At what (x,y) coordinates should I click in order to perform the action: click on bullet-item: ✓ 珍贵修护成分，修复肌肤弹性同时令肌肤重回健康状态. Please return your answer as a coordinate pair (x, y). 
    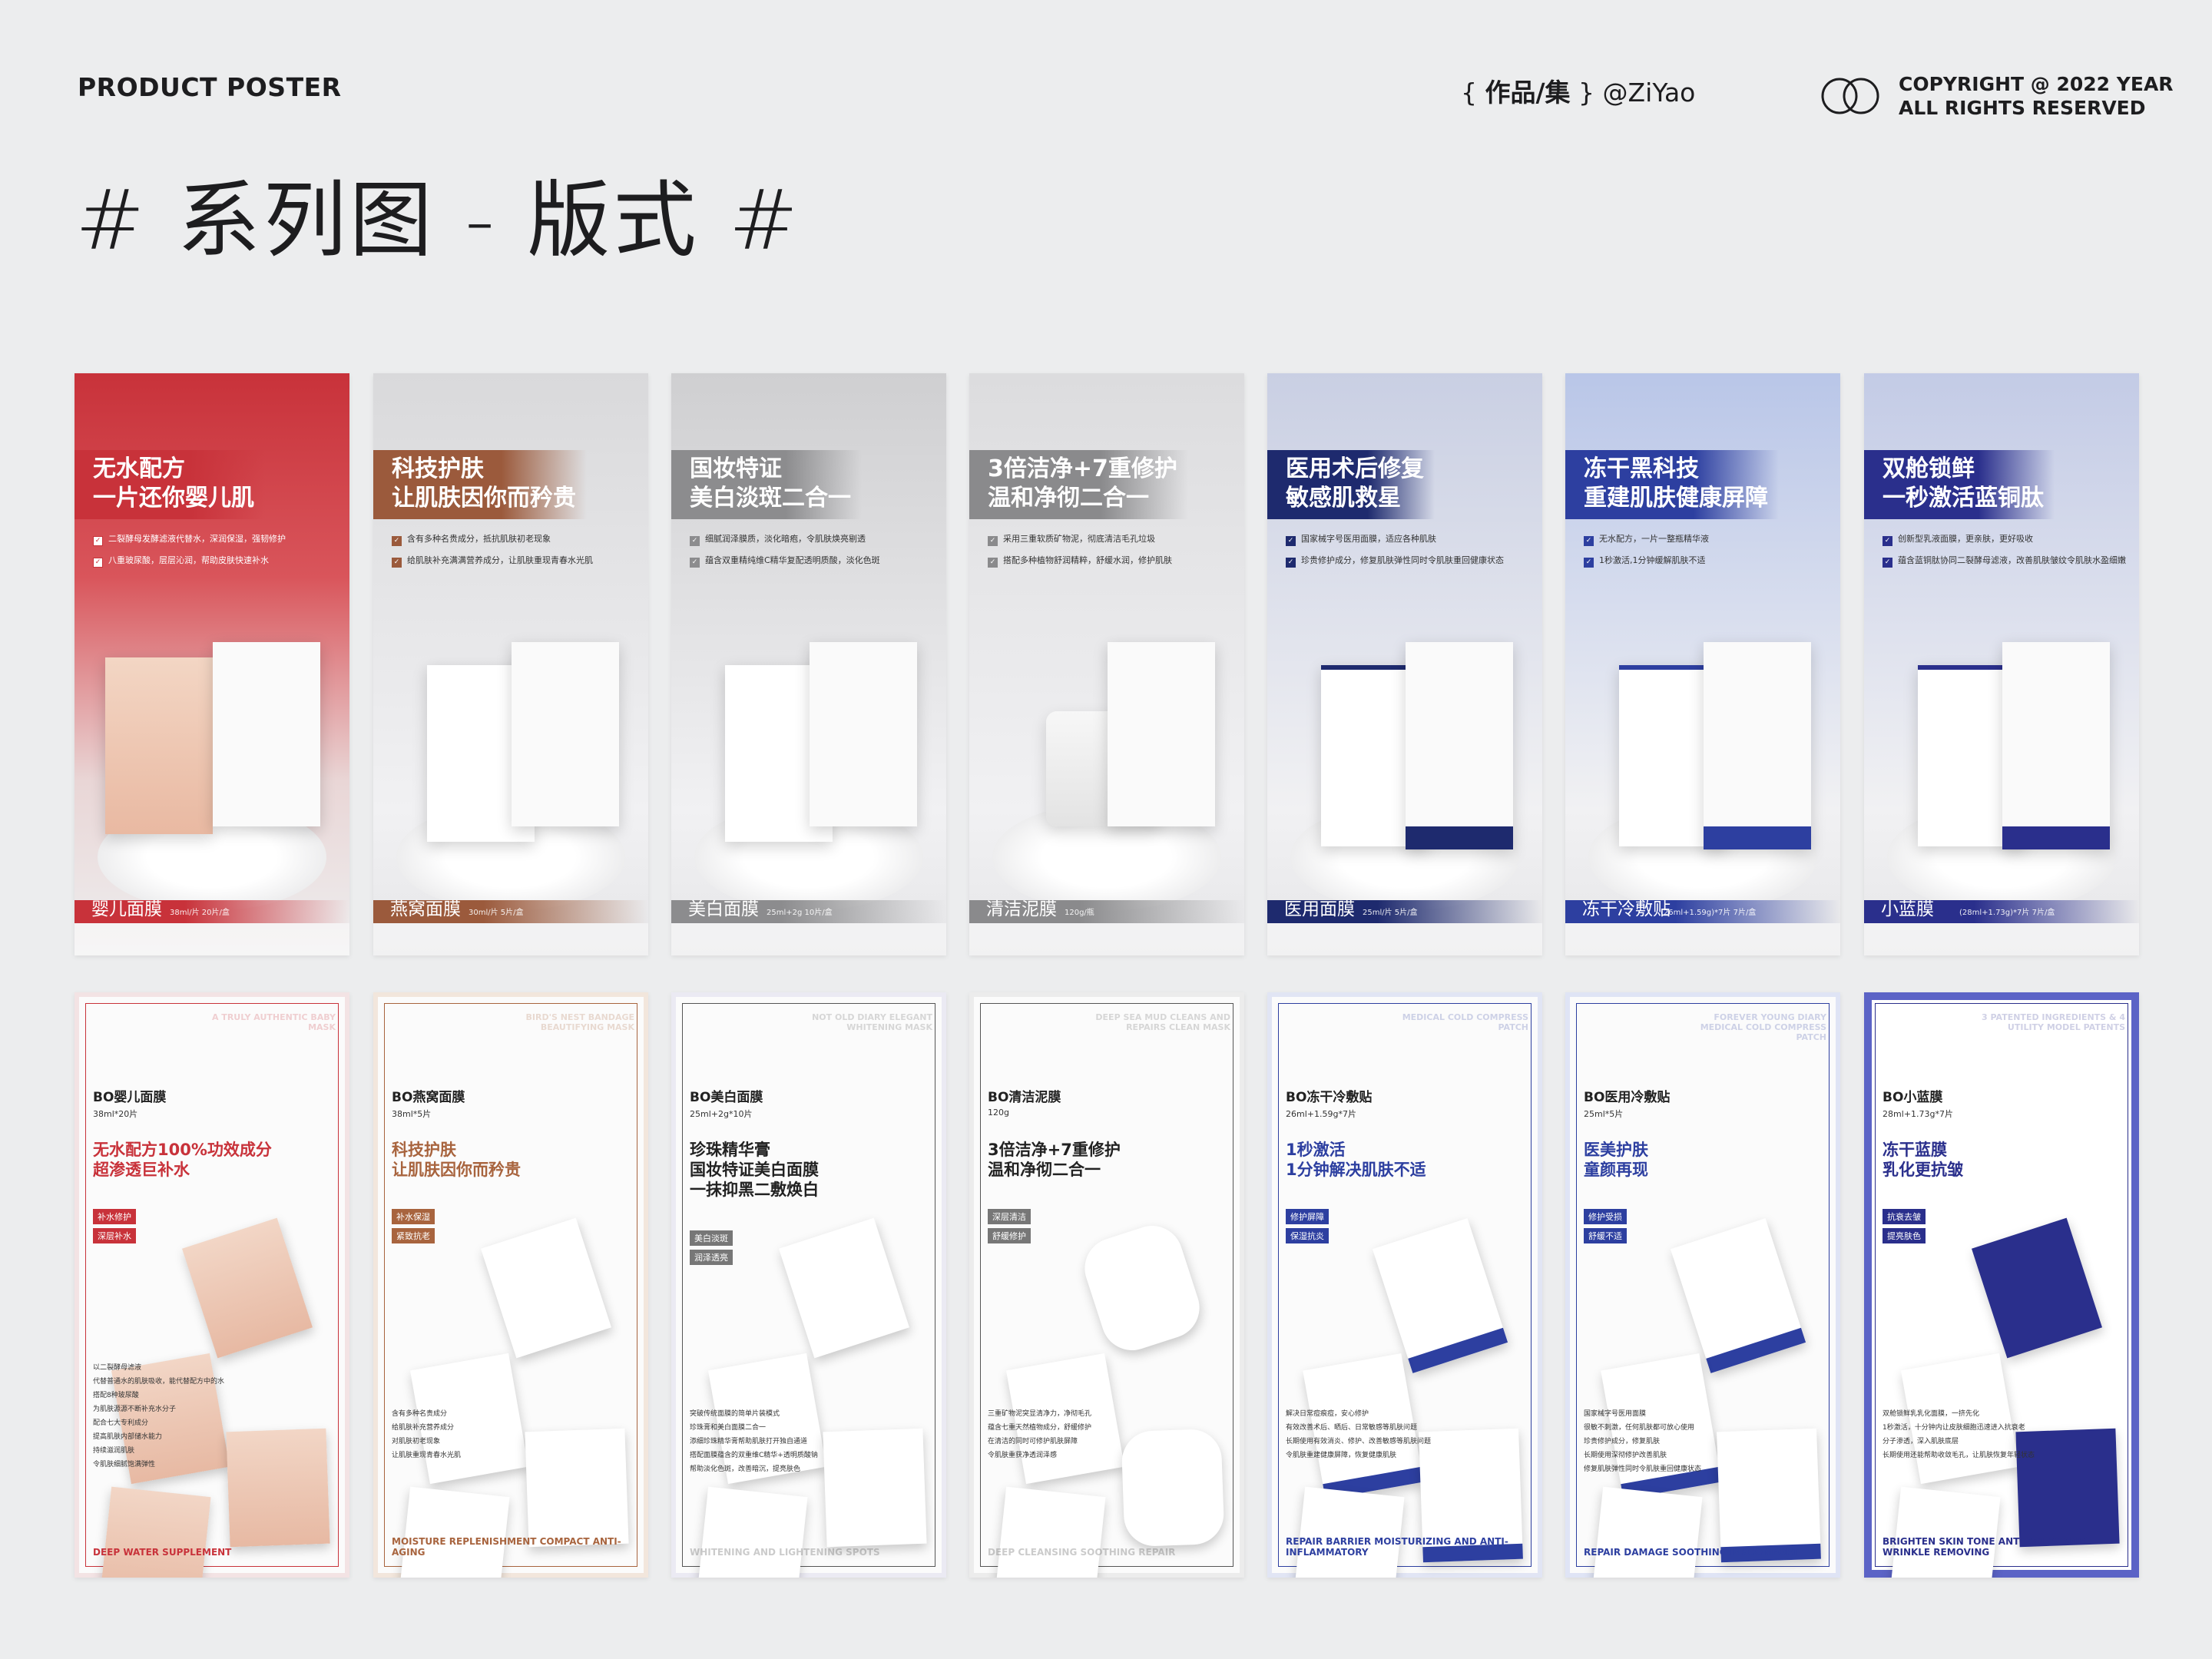
    Looking at the image, I should click on (1408, 560).